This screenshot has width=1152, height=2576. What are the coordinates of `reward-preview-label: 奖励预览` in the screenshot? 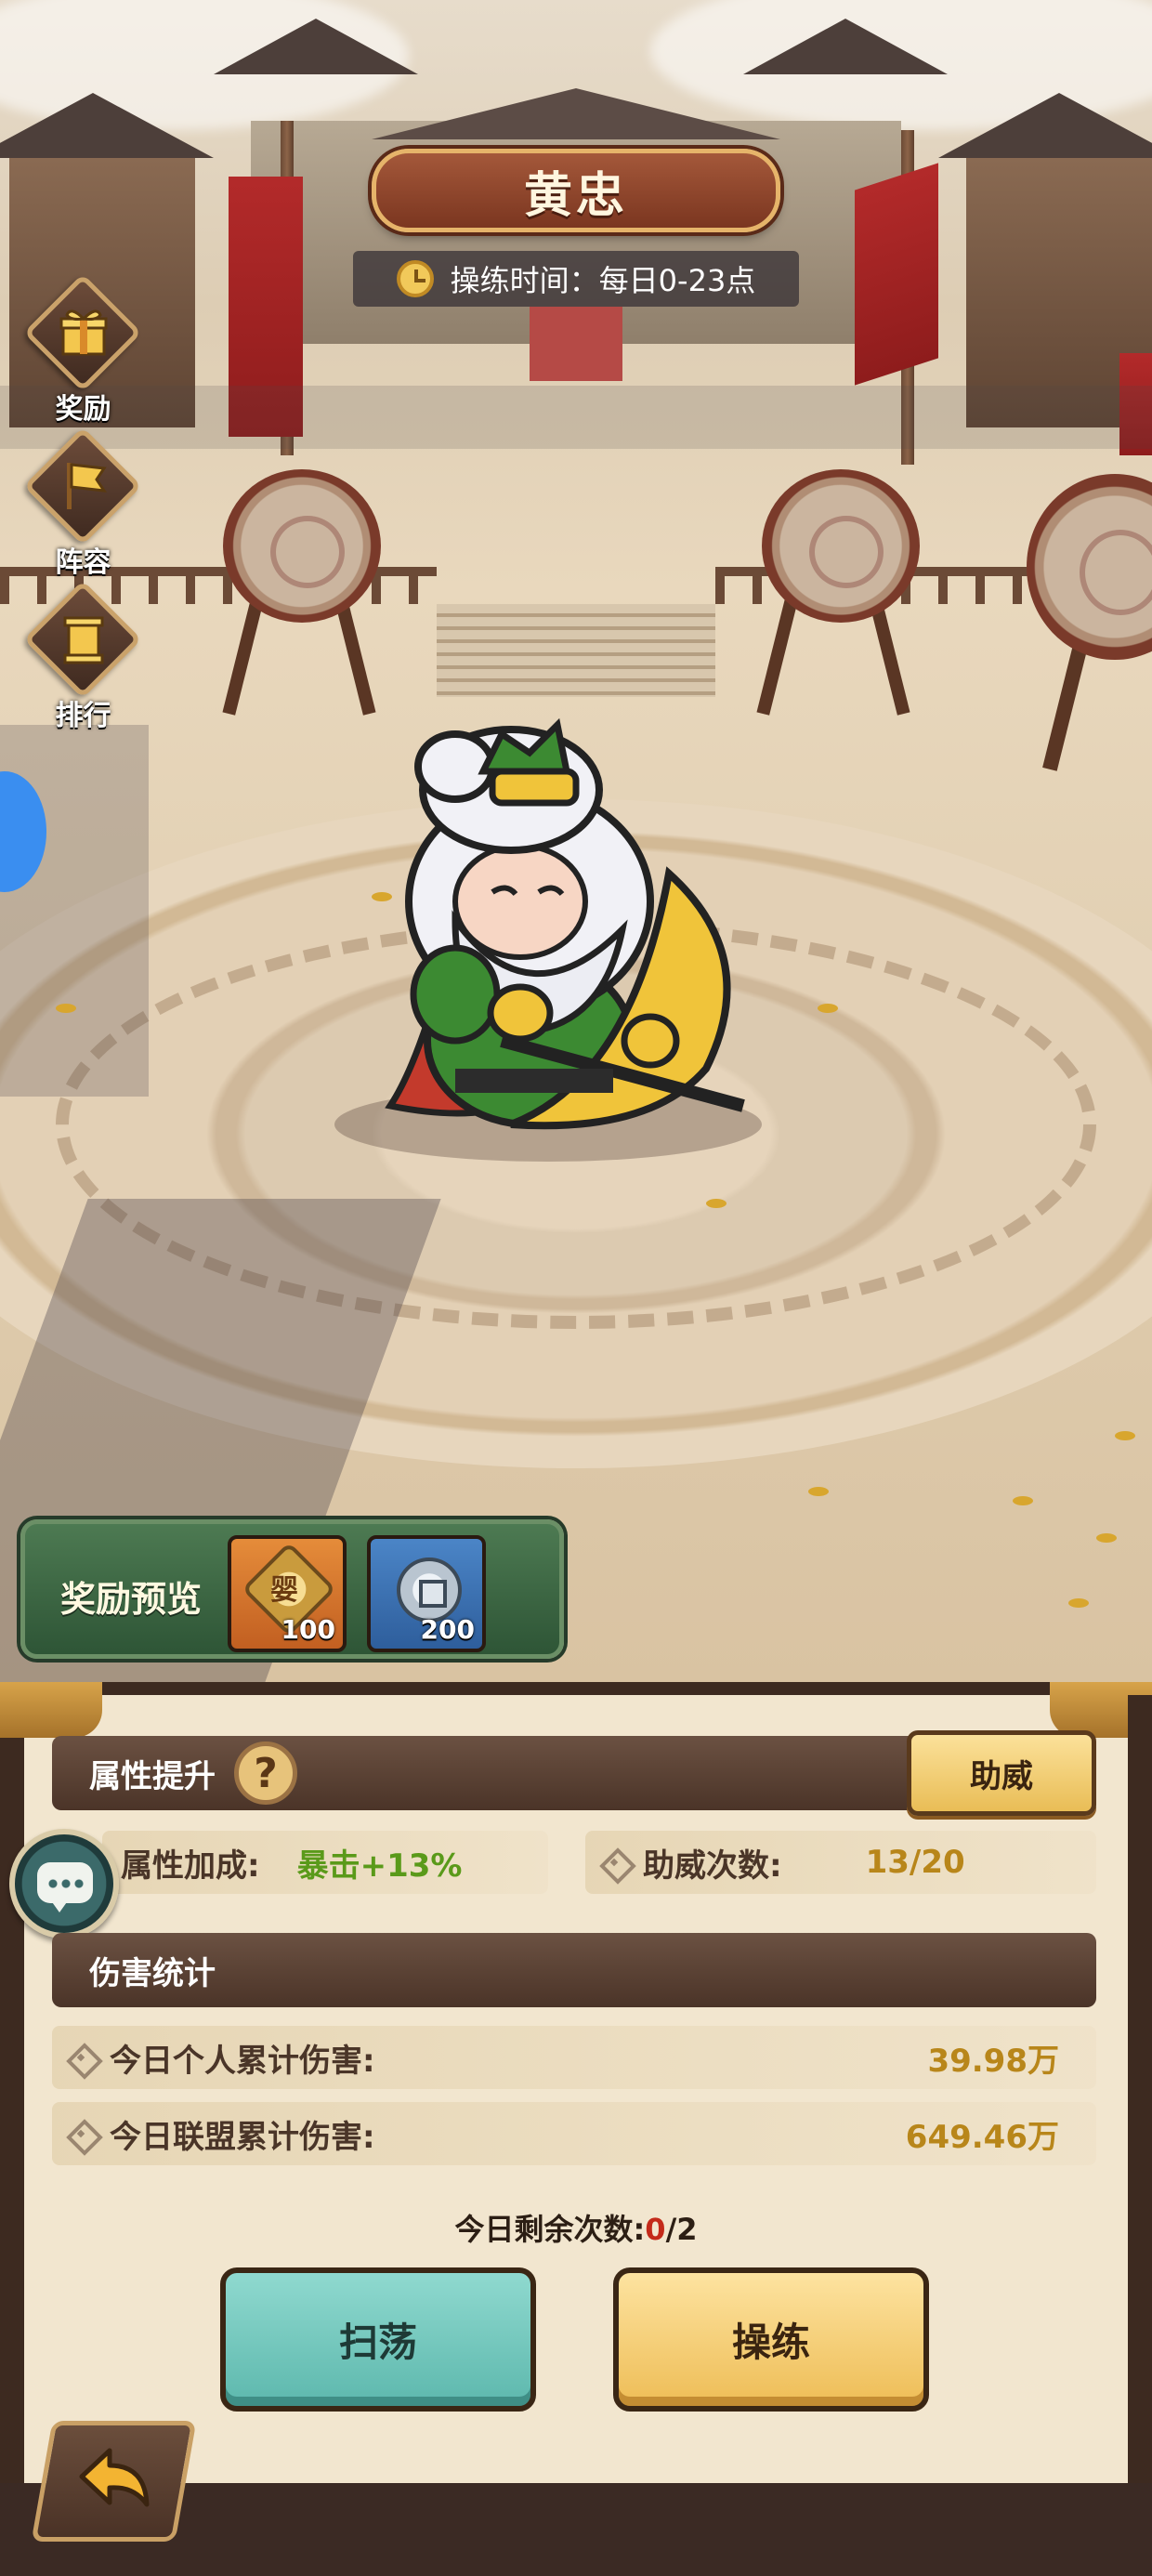 It's located at (131, 1599).